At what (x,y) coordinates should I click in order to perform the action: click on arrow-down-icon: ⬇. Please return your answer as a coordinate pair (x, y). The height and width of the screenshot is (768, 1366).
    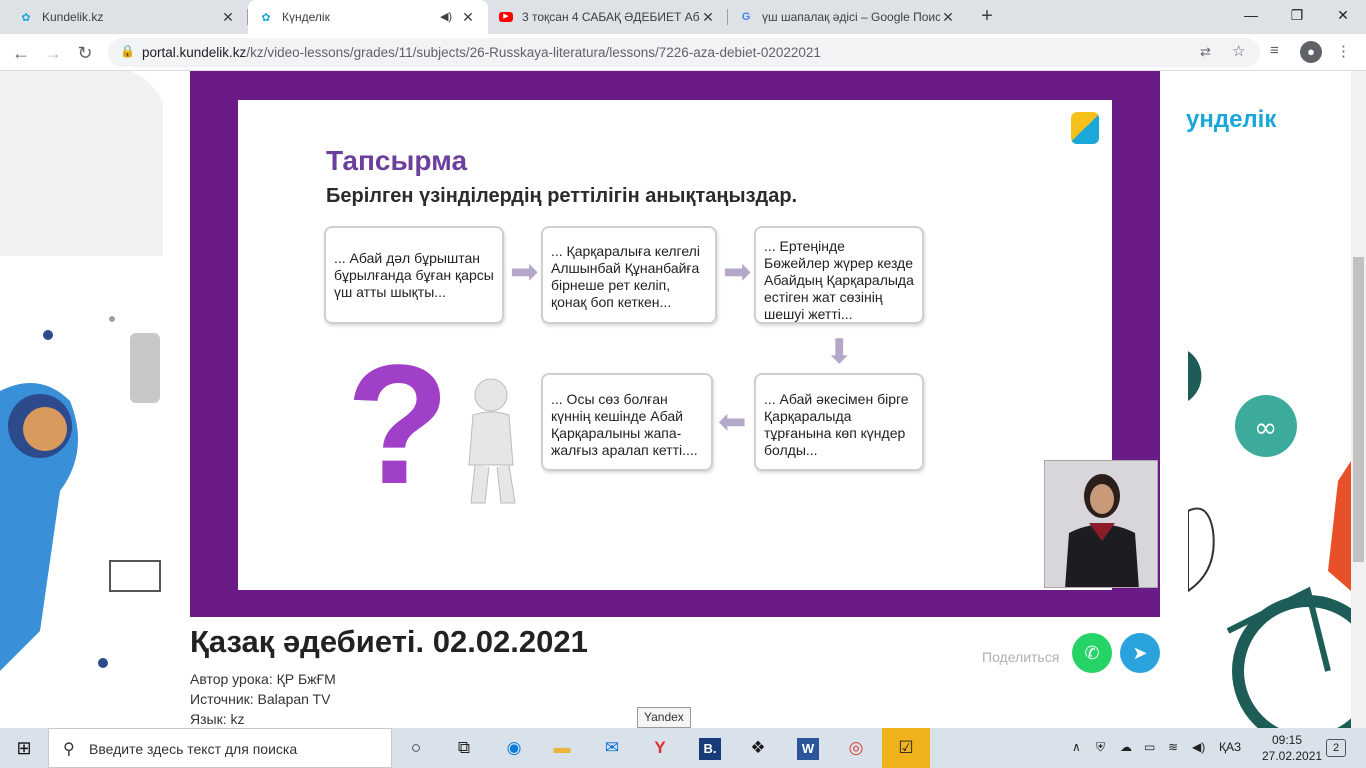
    Looking at the image, I should click on (839, 352).